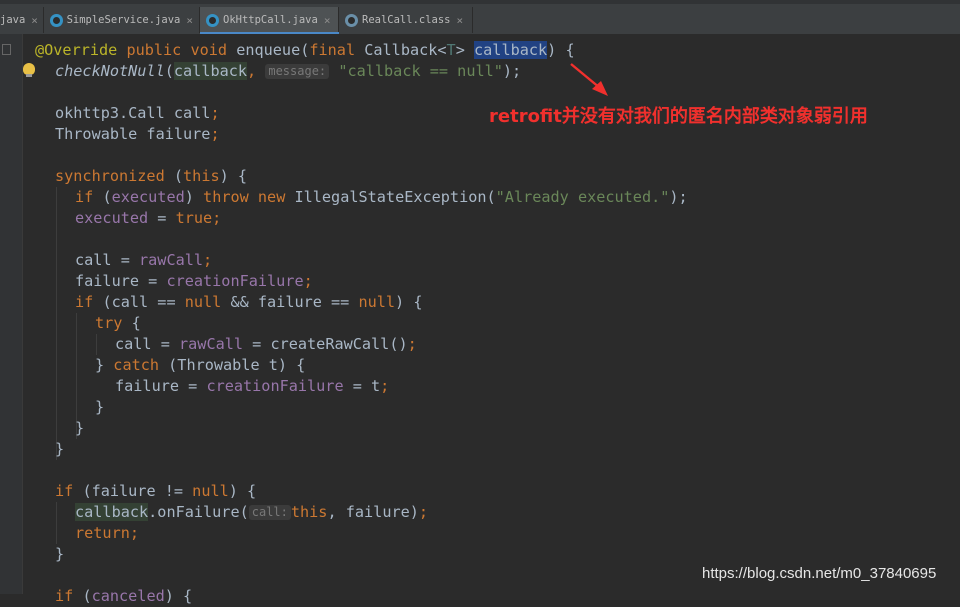 This screenshot has width=960, height=607. I want to click on editor-gutter, so click(11, 314).